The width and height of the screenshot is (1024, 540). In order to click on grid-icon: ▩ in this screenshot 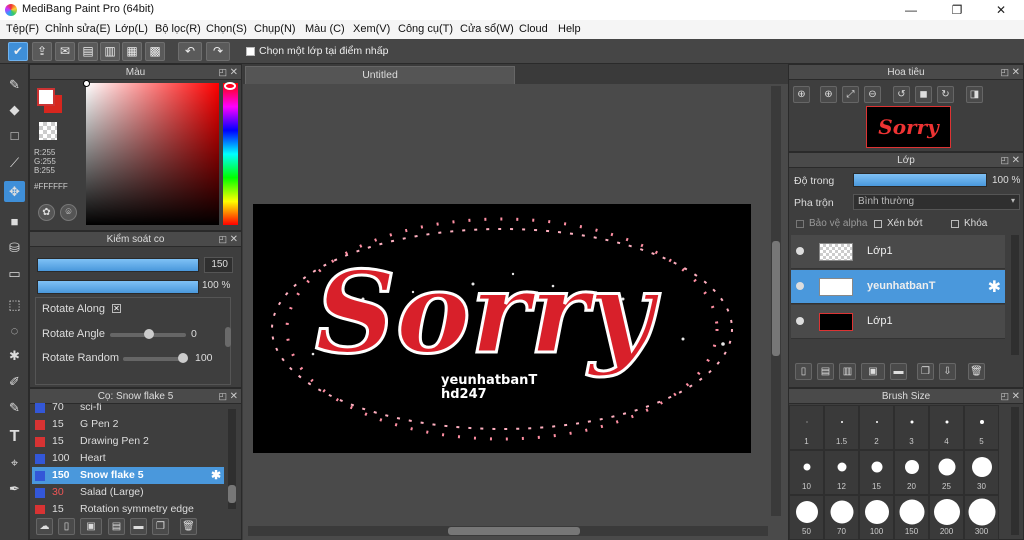, I will do `click(155, 51)`.